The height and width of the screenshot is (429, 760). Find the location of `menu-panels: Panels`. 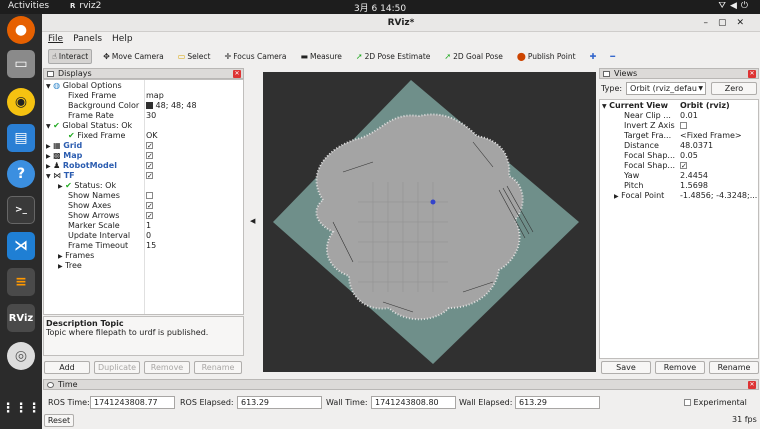

menu-panels: Panels is located at coordinates (87, 39).